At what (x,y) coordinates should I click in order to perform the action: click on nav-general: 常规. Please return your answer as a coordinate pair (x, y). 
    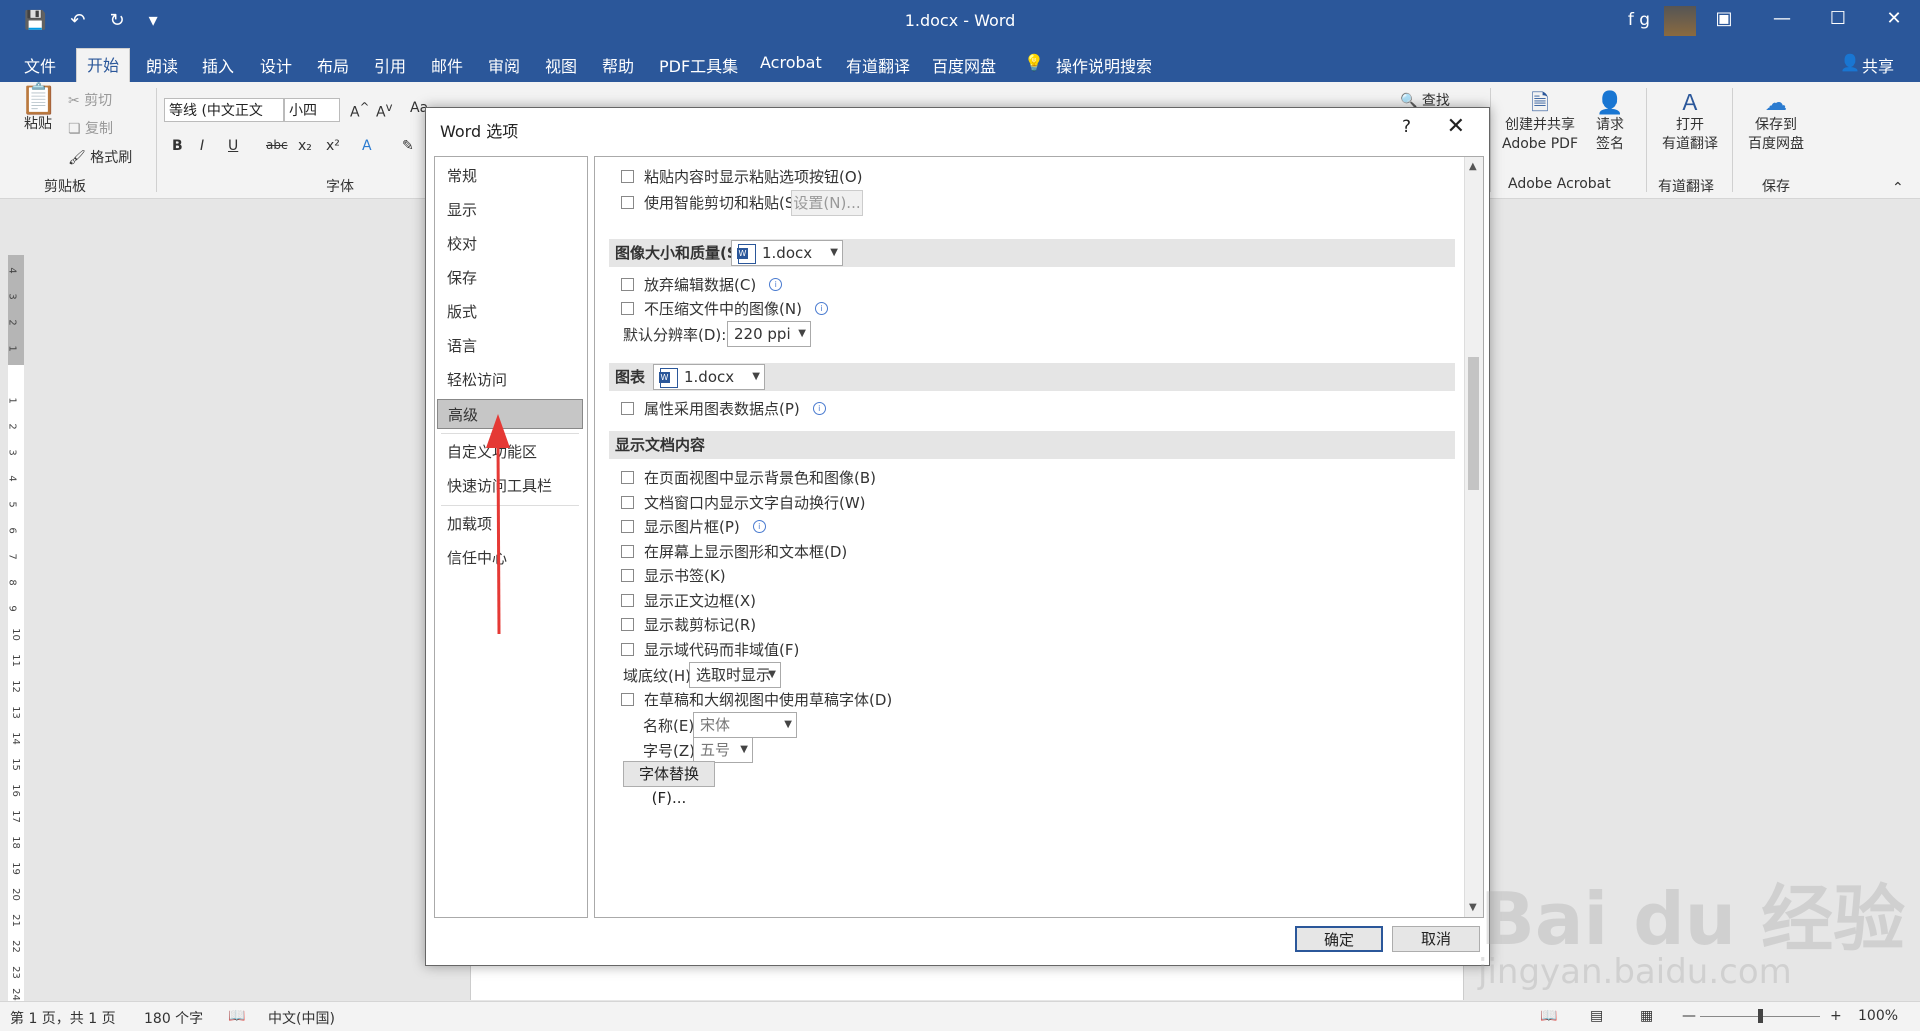
    Looking at the image, I should click on (510, 176).